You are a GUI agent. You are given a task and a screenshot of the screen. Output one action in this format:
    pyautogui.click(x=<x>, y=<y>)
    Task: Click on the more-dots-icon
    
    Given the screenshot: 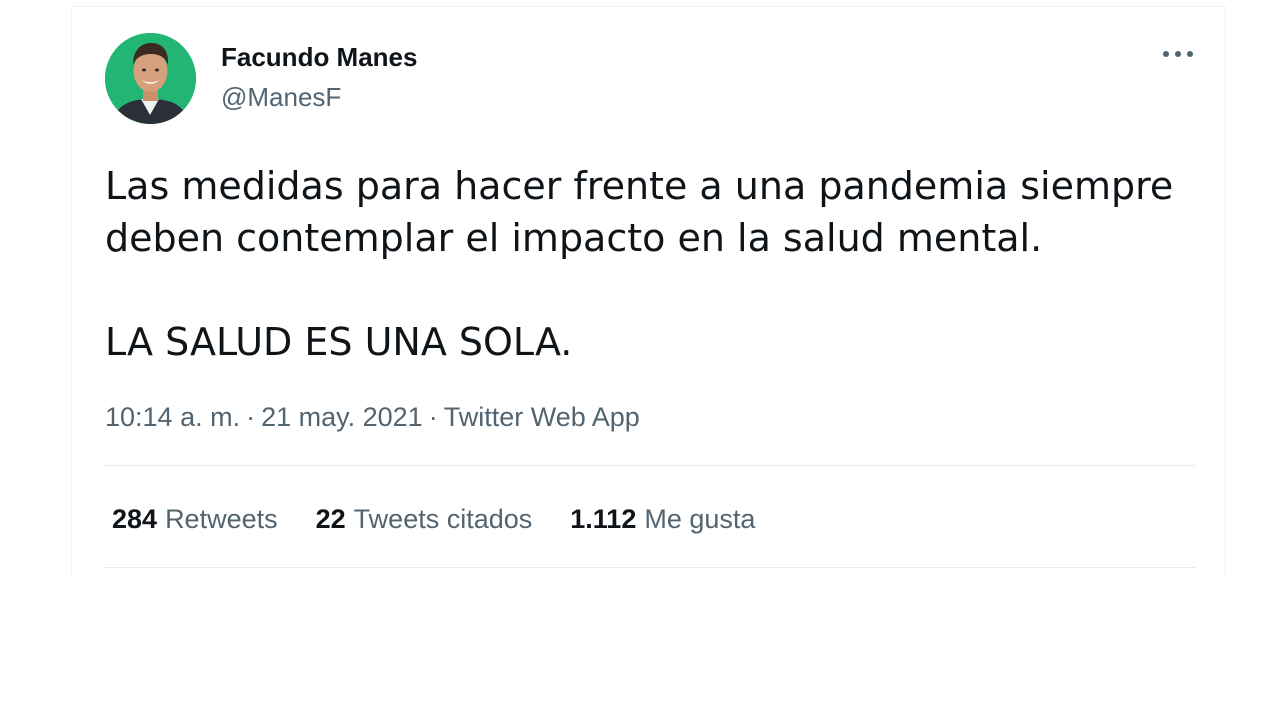 What is the action you would take?
    pyautogui.click(x=1178, y=54)
    